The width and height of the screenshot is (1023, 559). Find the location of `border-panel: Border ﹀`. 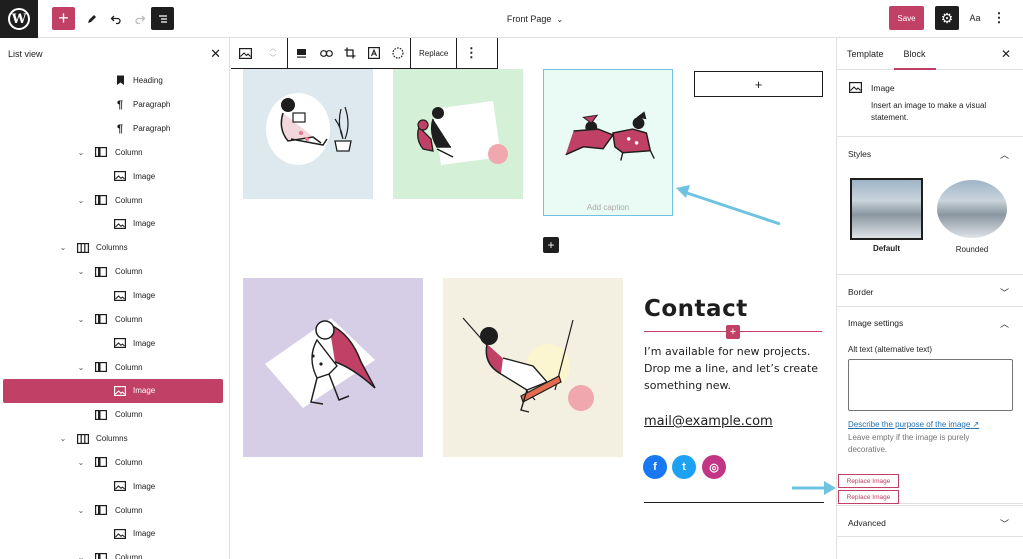

border-panel: Border ﹀ is located at coordinates (930, 291).